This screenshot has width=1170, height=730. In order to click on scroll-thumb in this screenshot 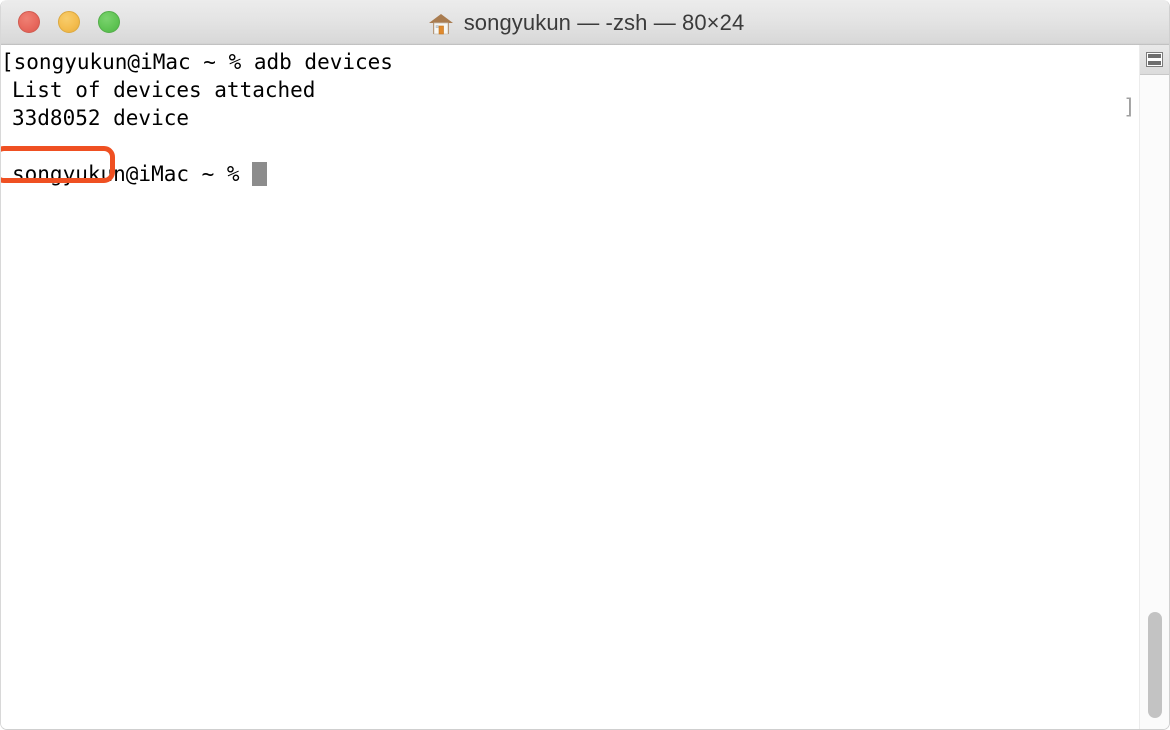, I will do `click(1155, 665)`.